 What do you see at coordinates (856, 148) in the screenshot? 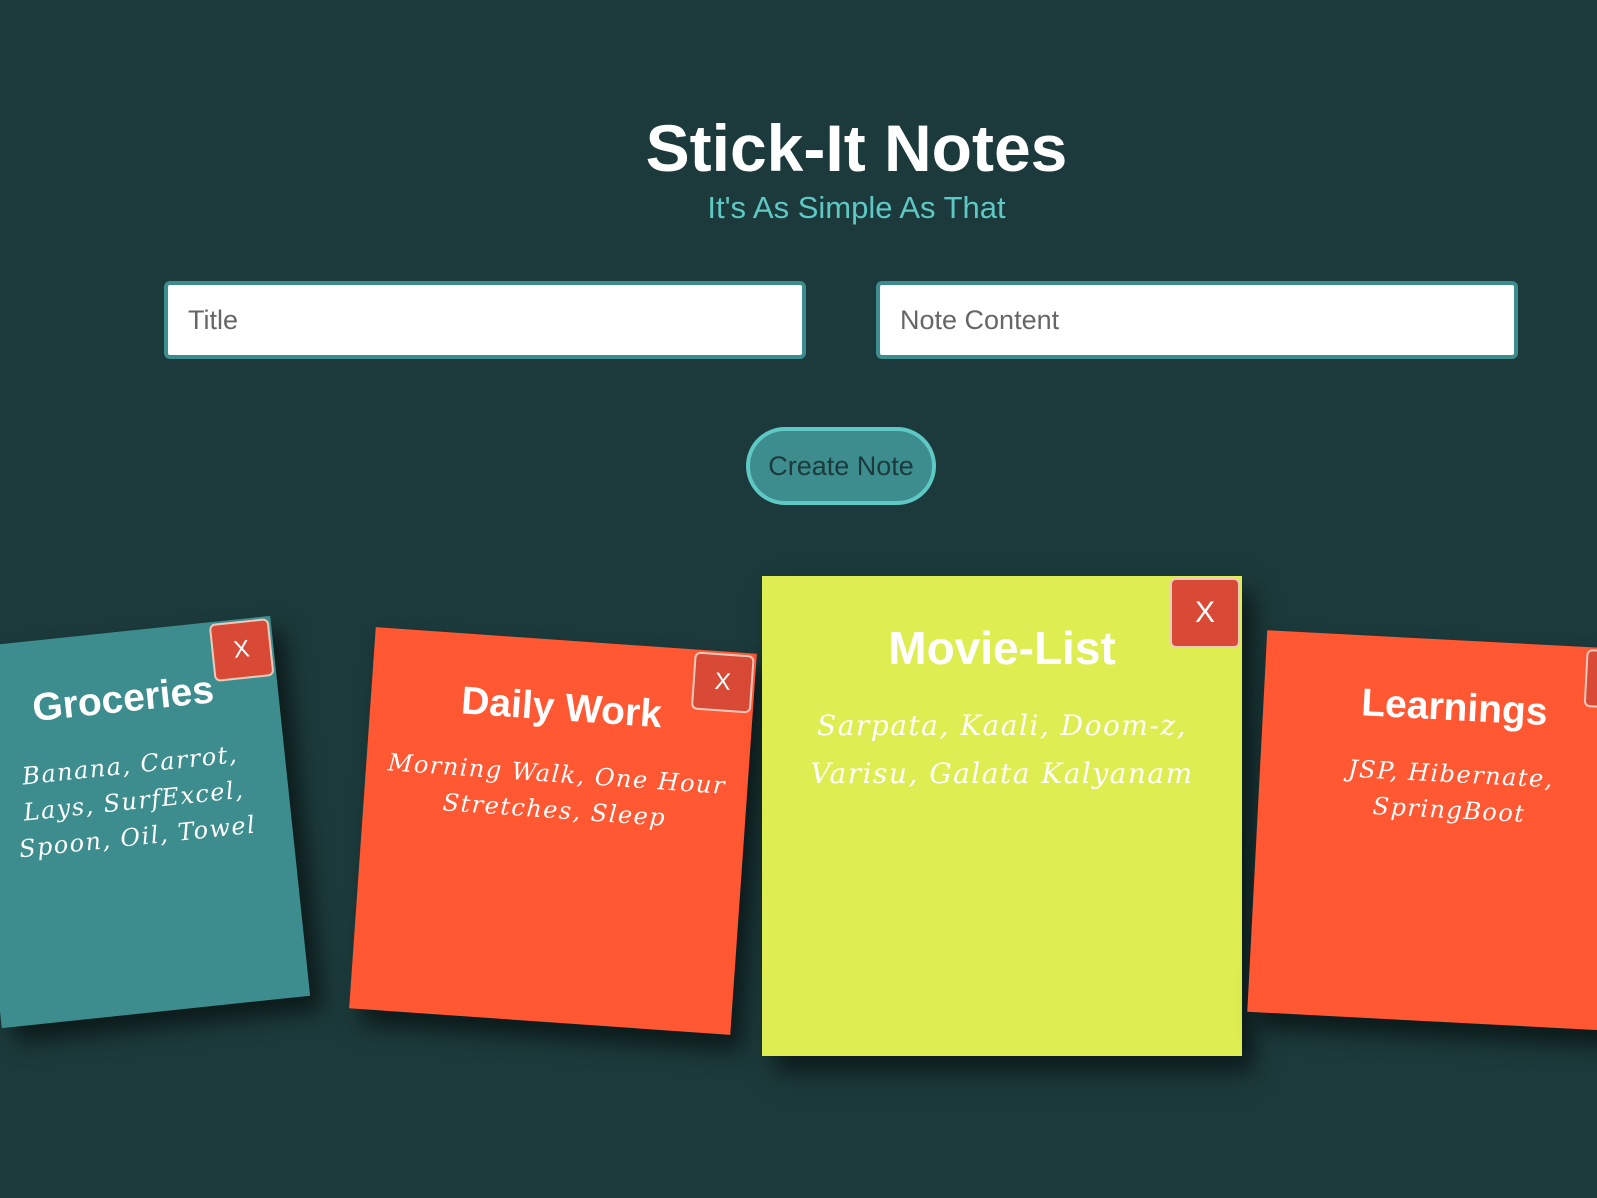
I see `app-title: Stick-It Notes` at bounding box center [856, 148].